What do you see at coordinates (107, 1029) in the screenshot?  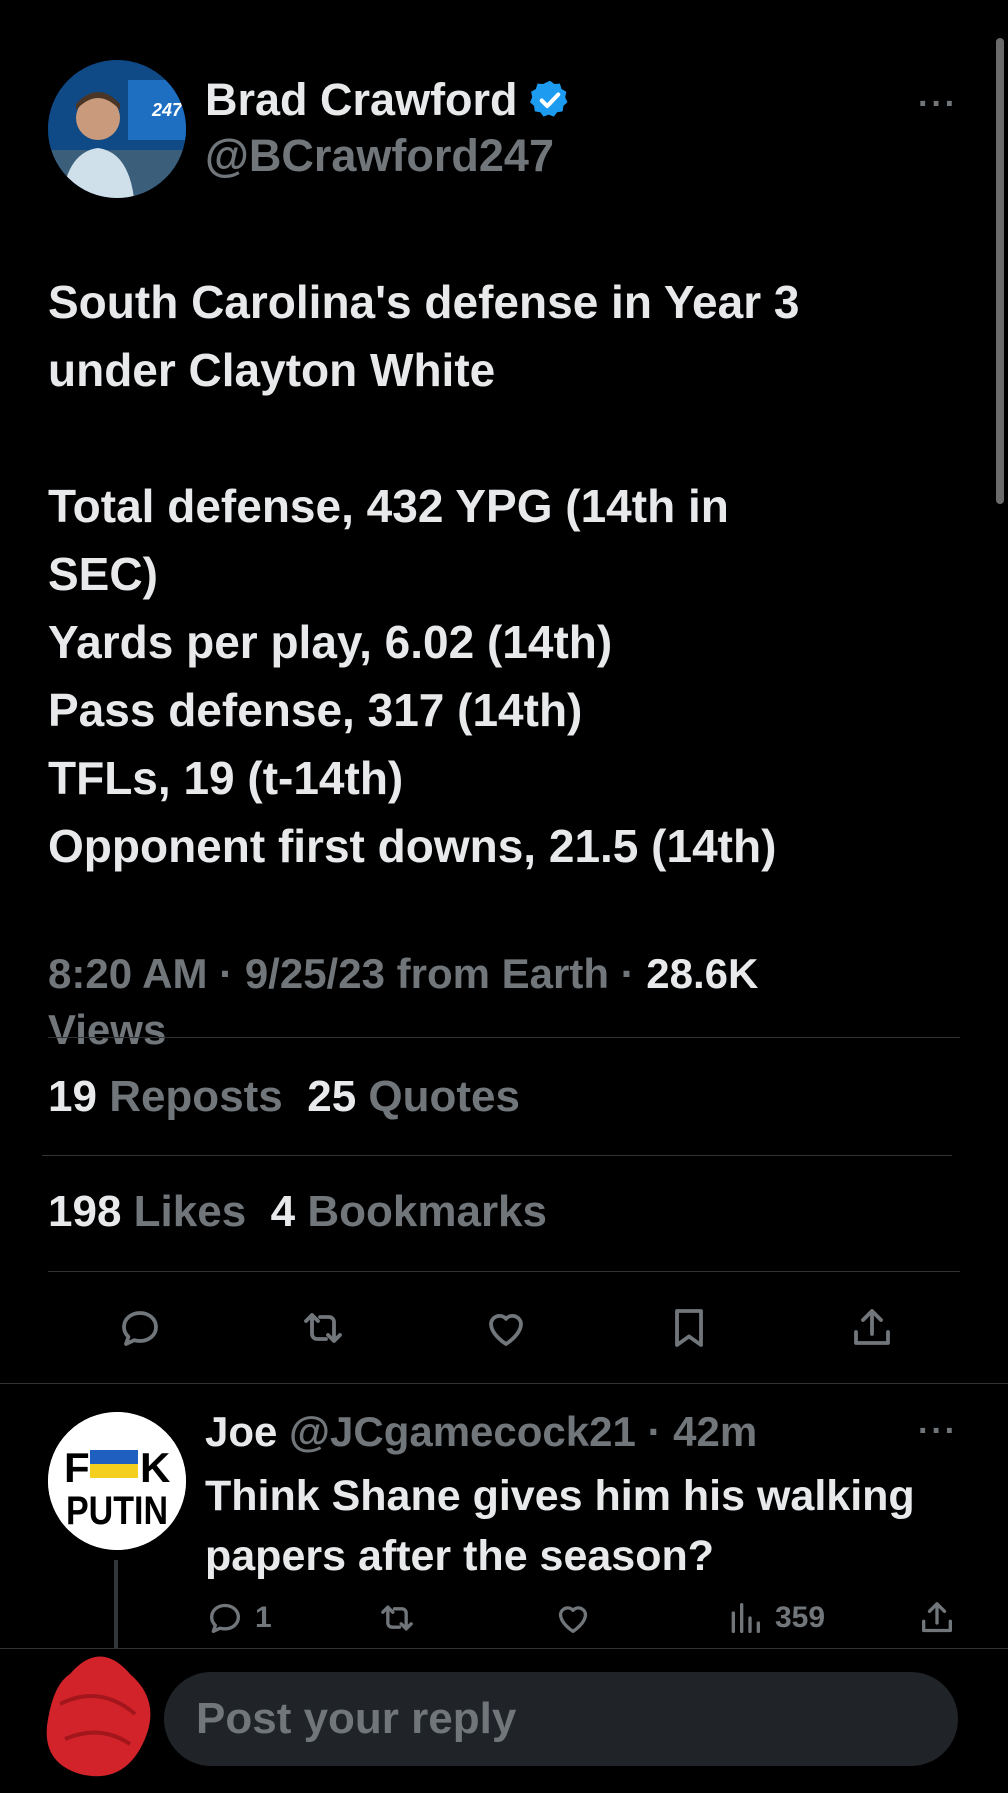 I see `views-label: Views` at bounding box center [107, 1029].